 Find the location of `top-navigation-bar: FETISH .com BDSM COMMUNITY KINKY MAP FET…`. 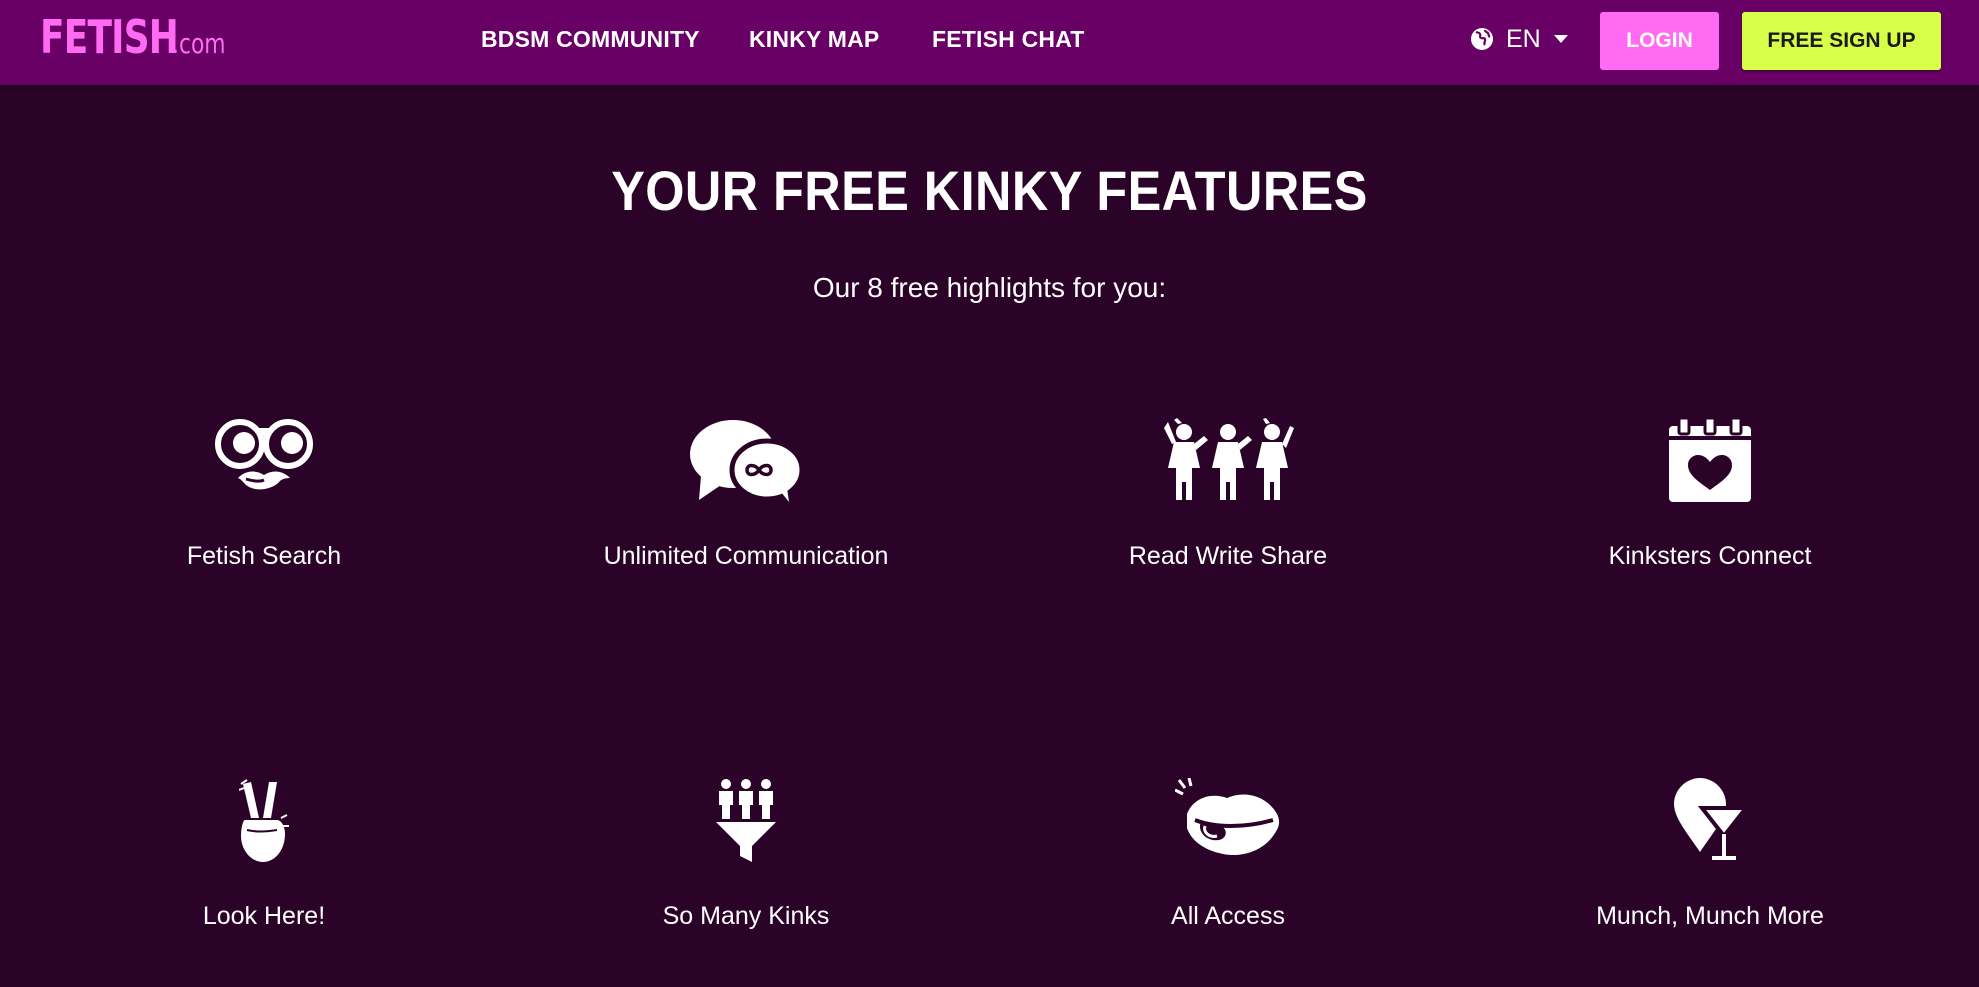

top-navigation-bar: FETISH .com BDSM COMMUNITY KINKY MAP FET… is located at coordinates (989, 42).